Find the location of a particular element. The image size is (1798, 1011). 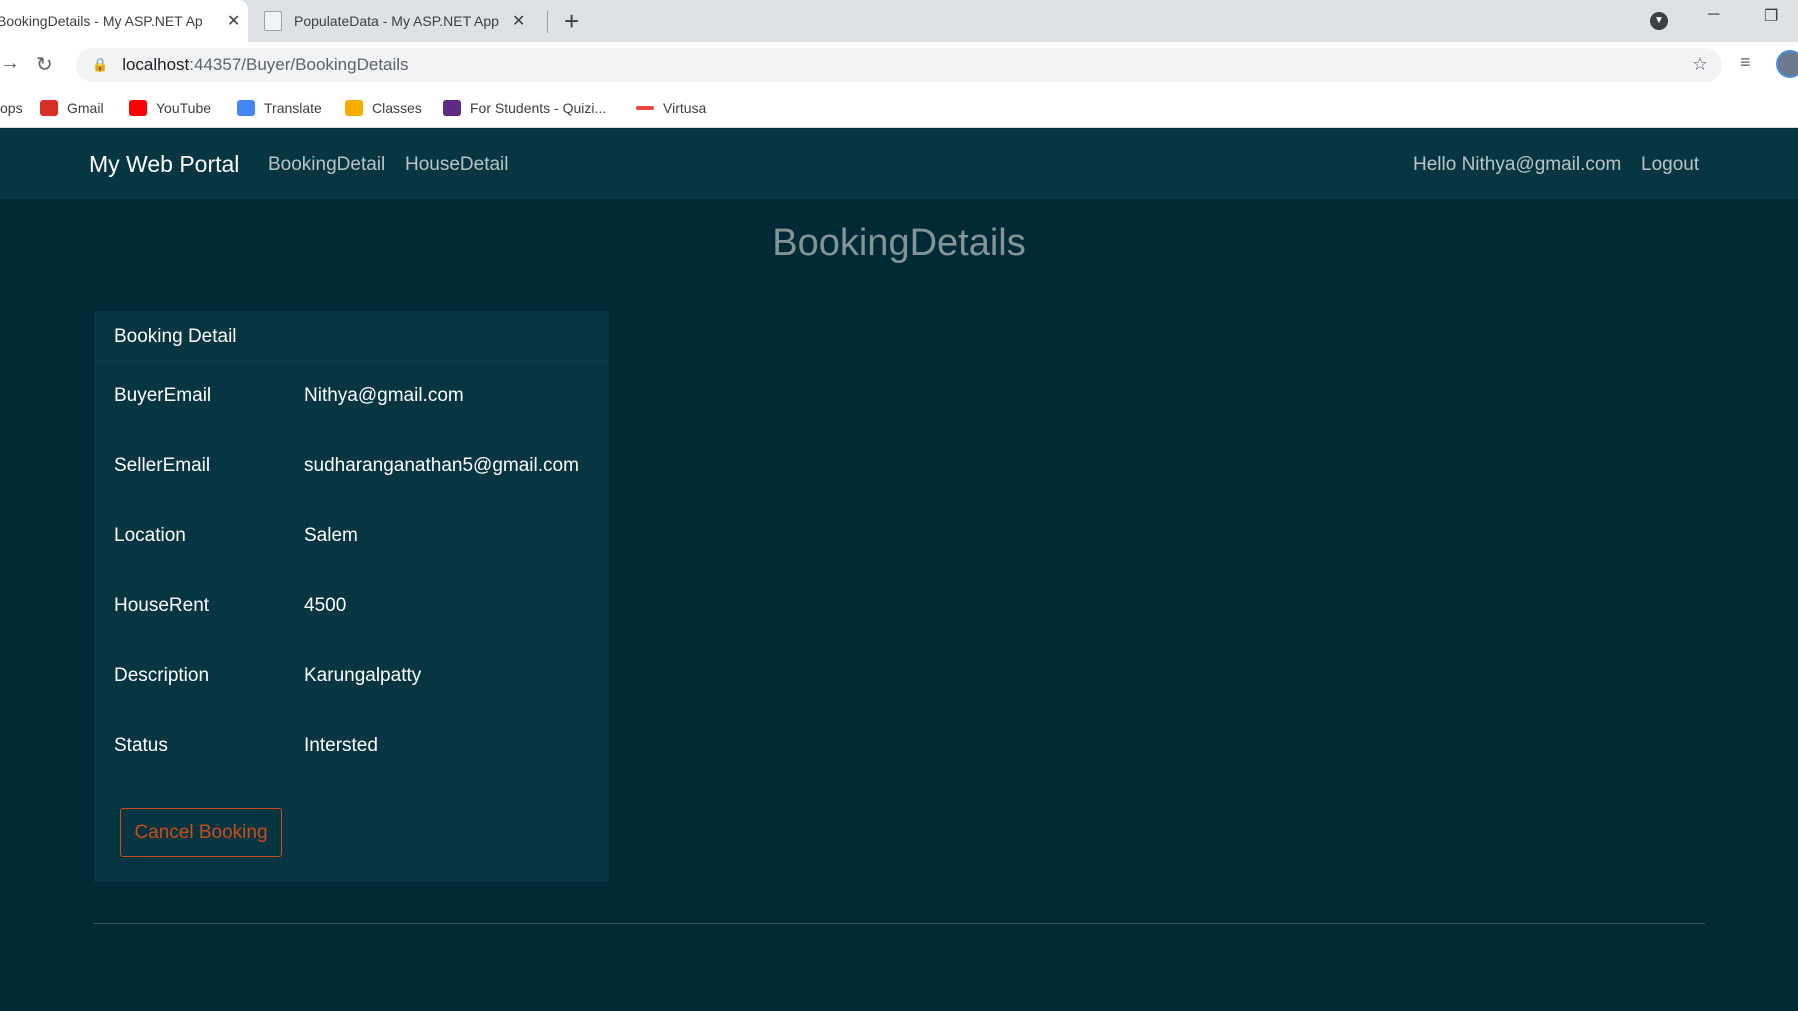

bookmark-label: ops is located at coordinates (11, 108).